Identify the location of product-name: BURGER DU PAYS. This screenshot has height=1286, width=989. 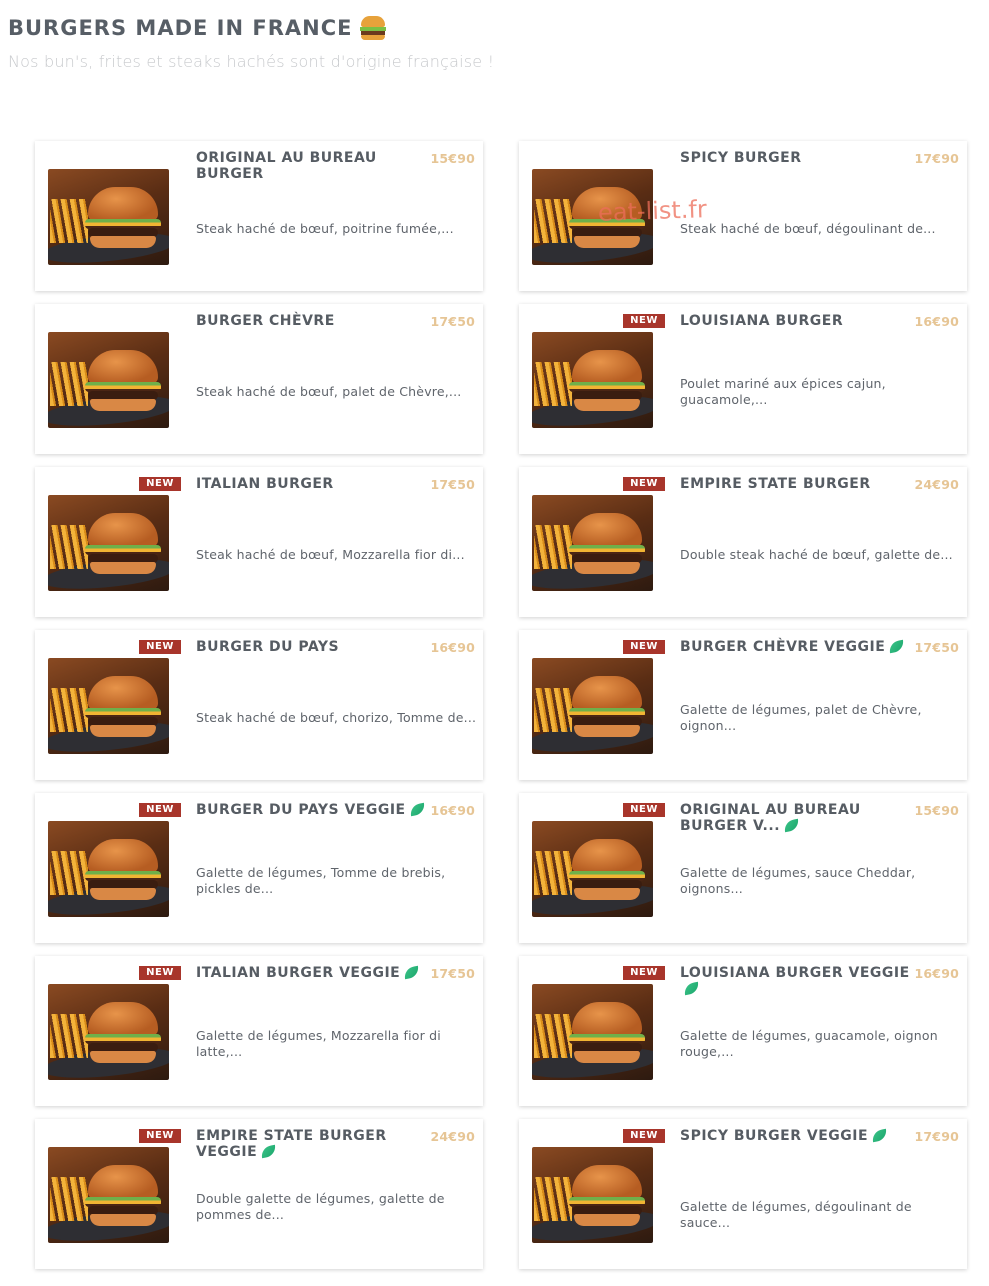
(311, 647).